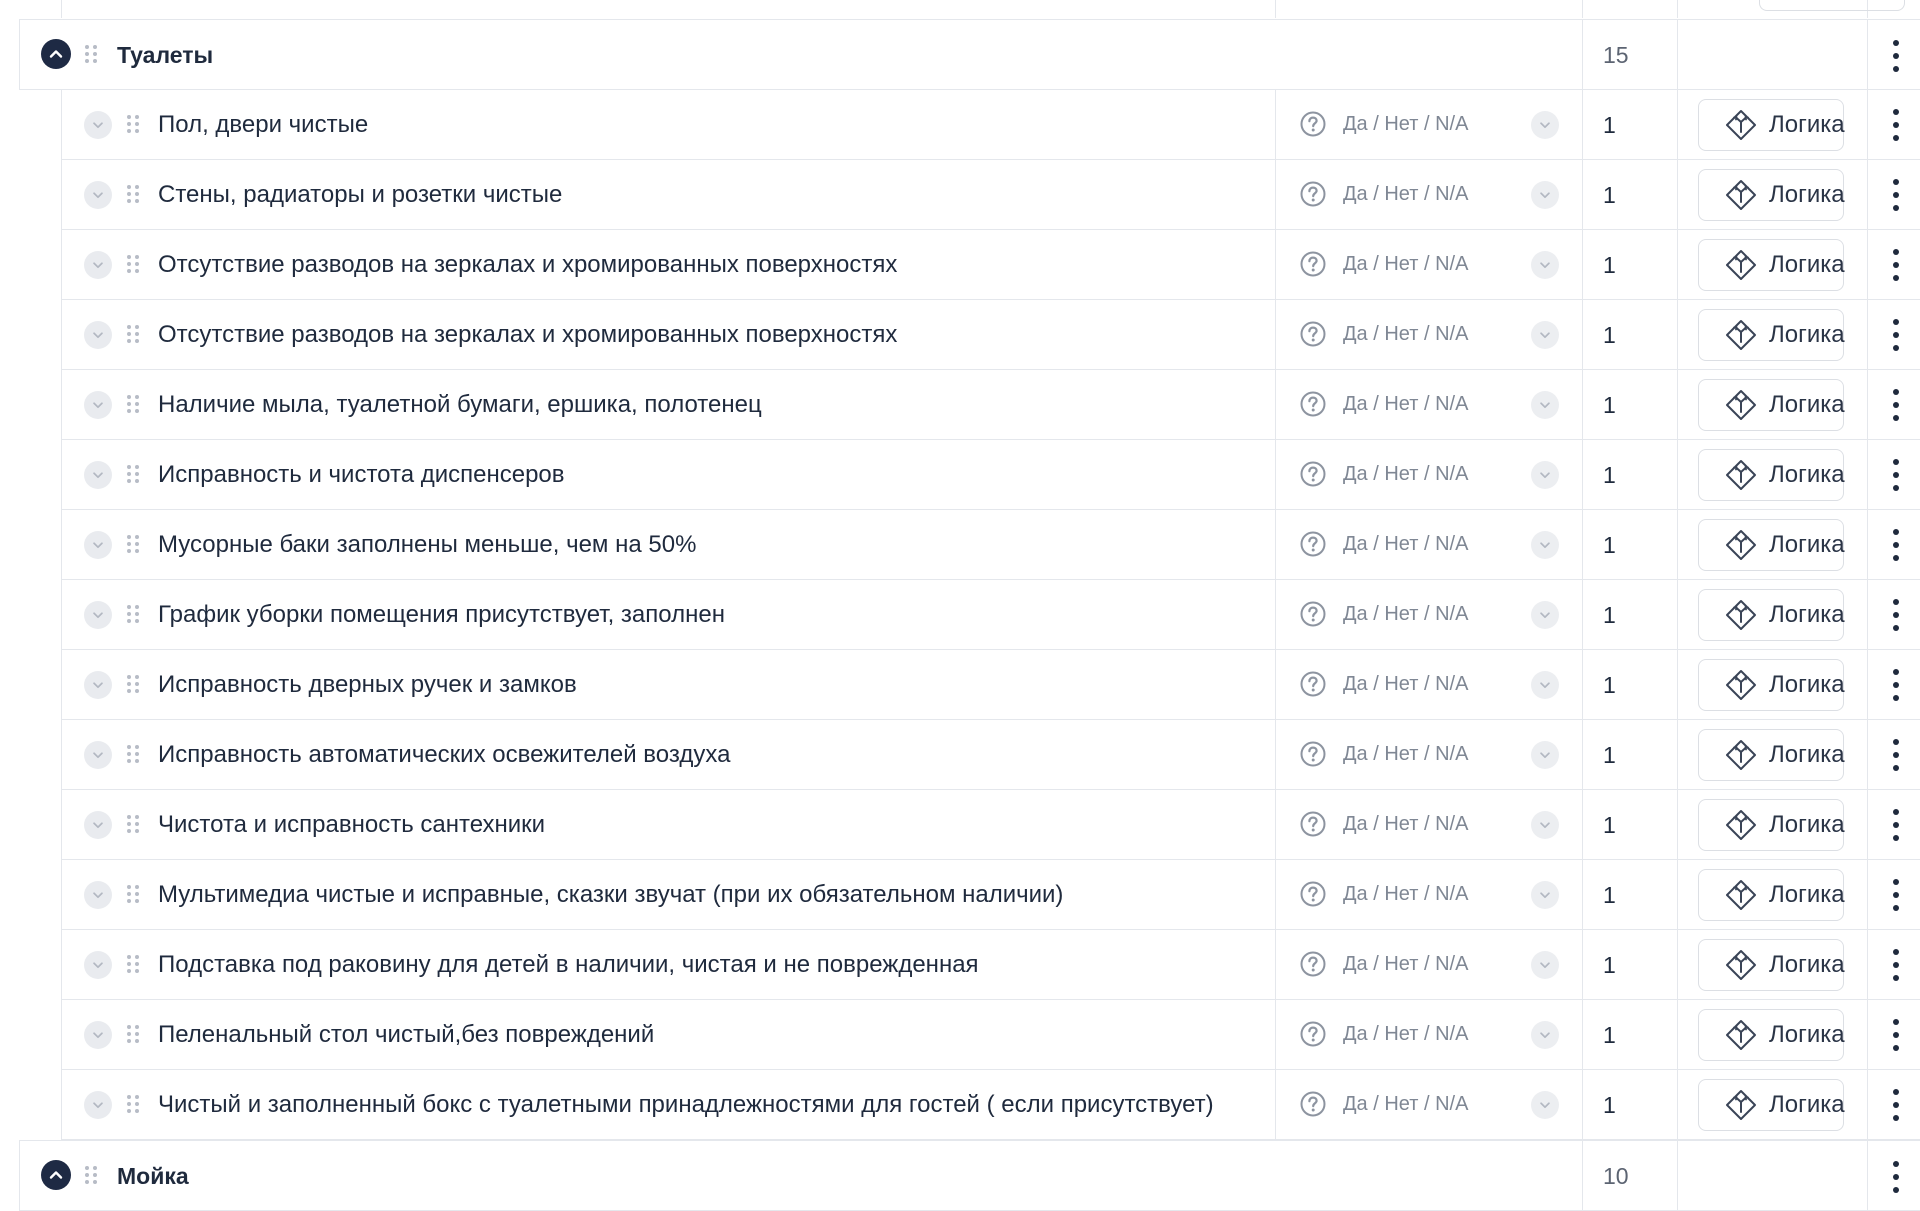 The width and height of the screenshot is (1920, 1211). I want to click on section-title: Туалеты, so click(165, 55).